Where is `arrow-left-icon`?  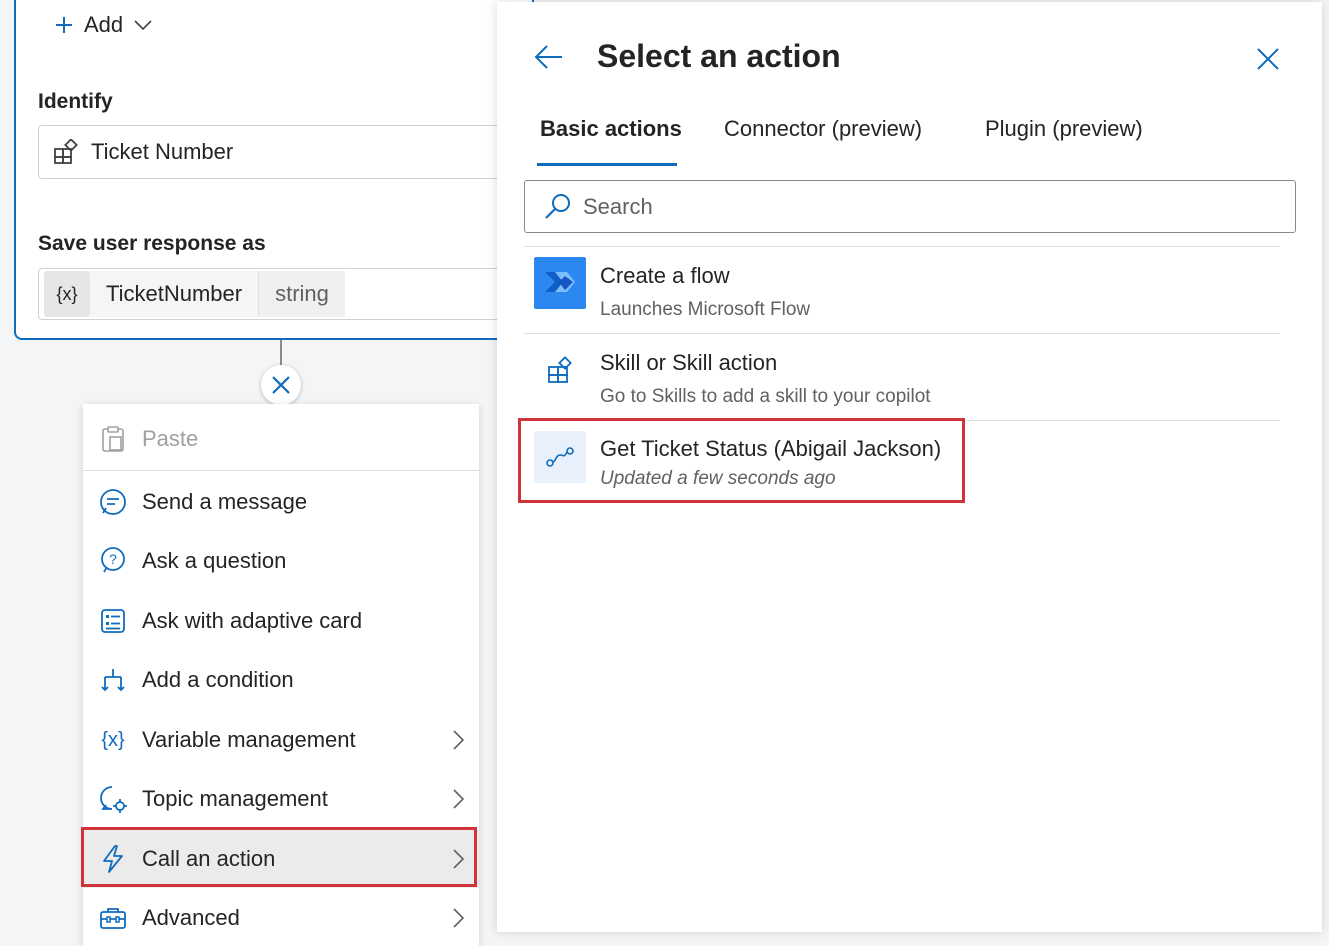
arrow-left-icon is located at coordinates (549, 57).